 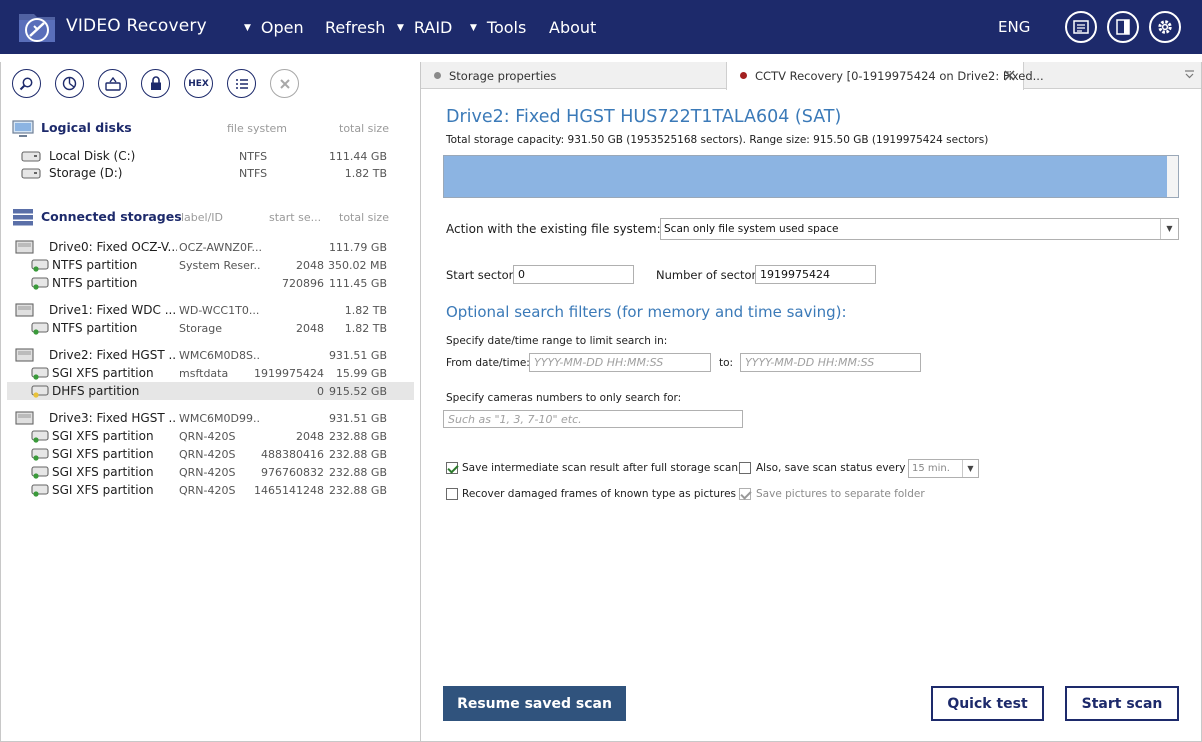 I want to click on panel-icon, so click(x=1123, y=27).